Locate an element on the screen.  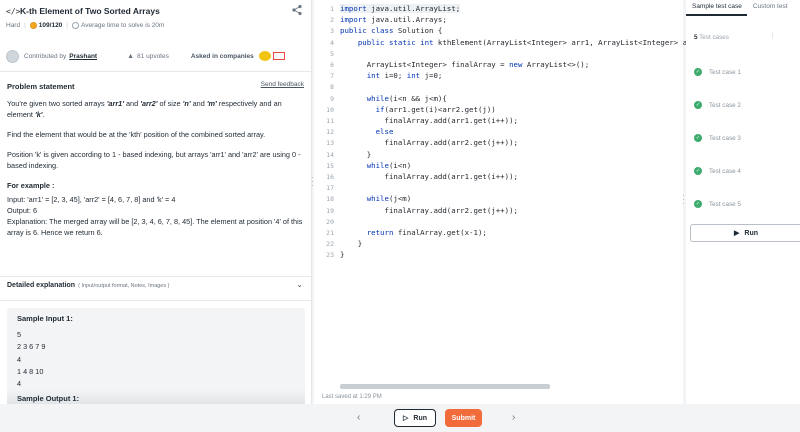
code-line: import java.util.Arrays; is located at coordinates (393, 19).